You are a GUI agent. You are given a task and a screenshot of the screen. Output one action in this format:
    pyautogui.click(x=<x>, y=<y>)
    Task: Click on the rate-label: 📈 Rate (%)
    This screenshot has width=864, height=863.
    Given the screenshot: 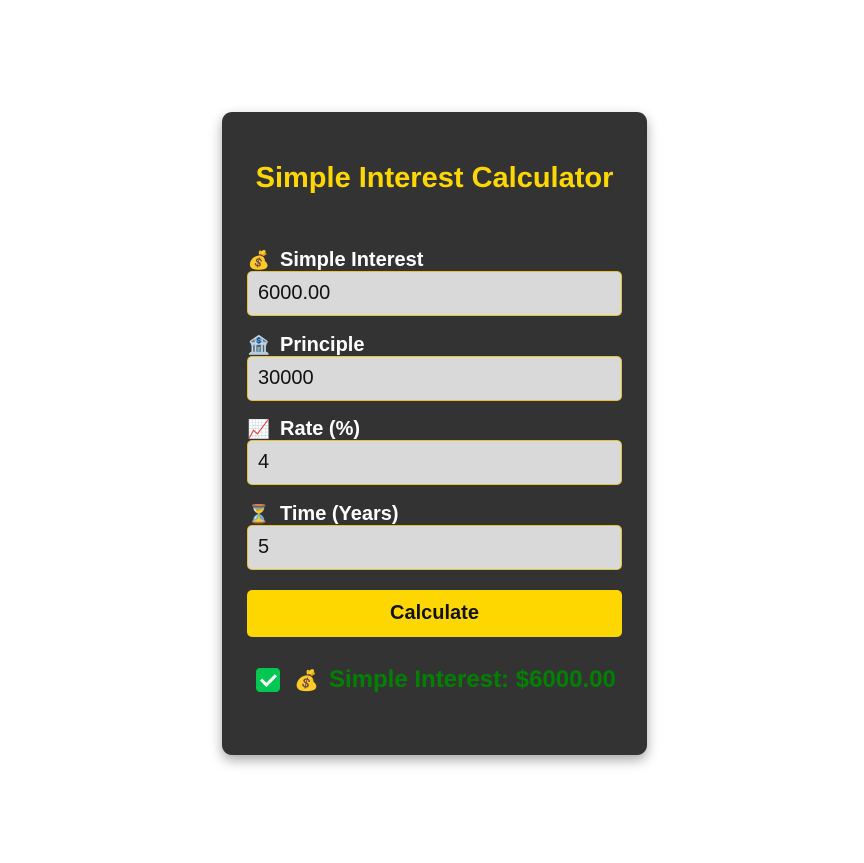 What is the action you would take?
    pyautogui.click(x=434, y=429)
    